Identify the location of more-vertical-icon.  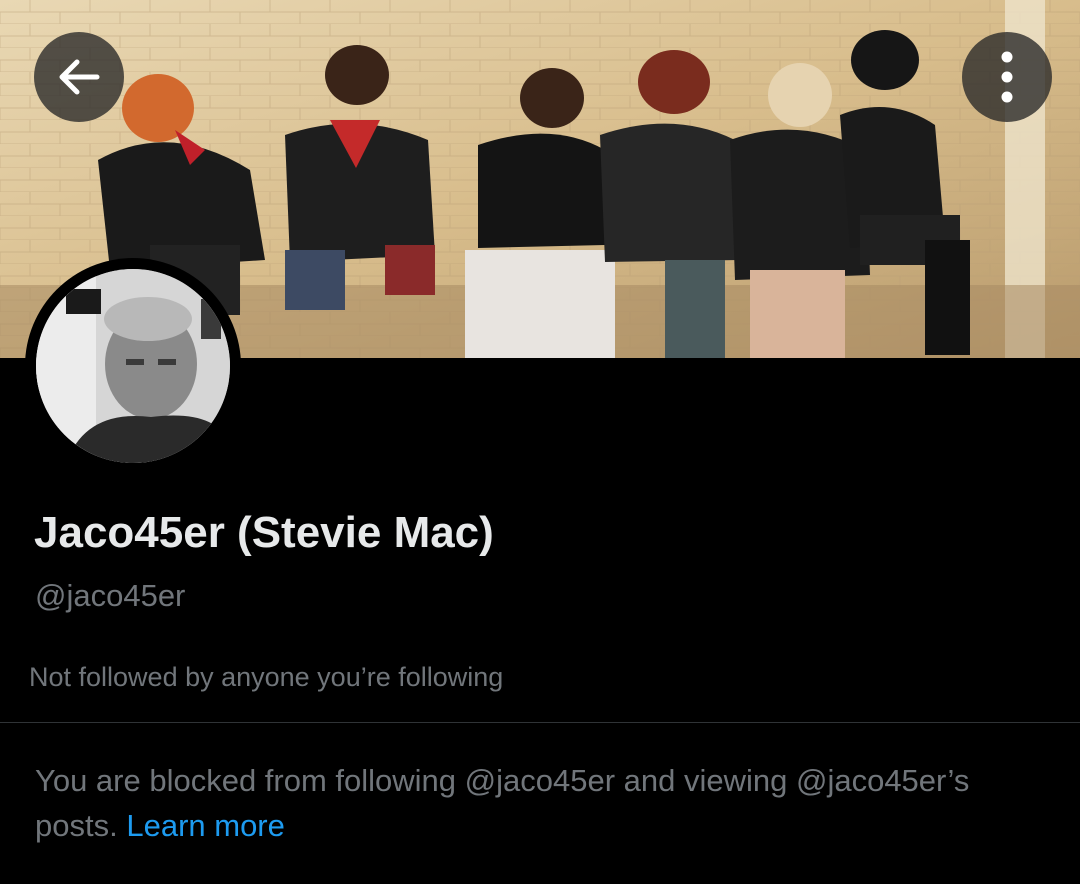
(1007, 77).